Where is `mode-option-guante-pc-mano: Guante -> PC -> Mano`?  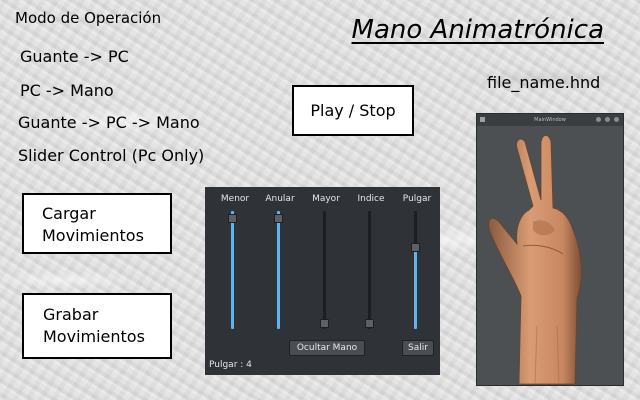 mode-option-guante-pc-mano: Guante -> PC -> Mano is located at coordinates (109, 122).